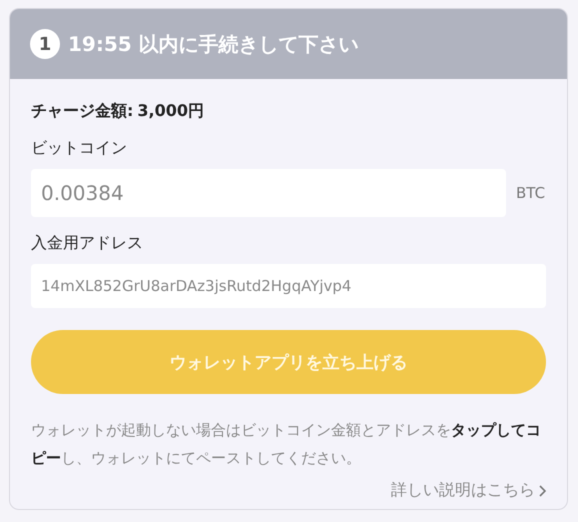 This screenshot has width=578, height=522. Describe the element at coordinates (468, 490) in the screenshot. I see `details-link: 詳しい説明はこちら` at that location.